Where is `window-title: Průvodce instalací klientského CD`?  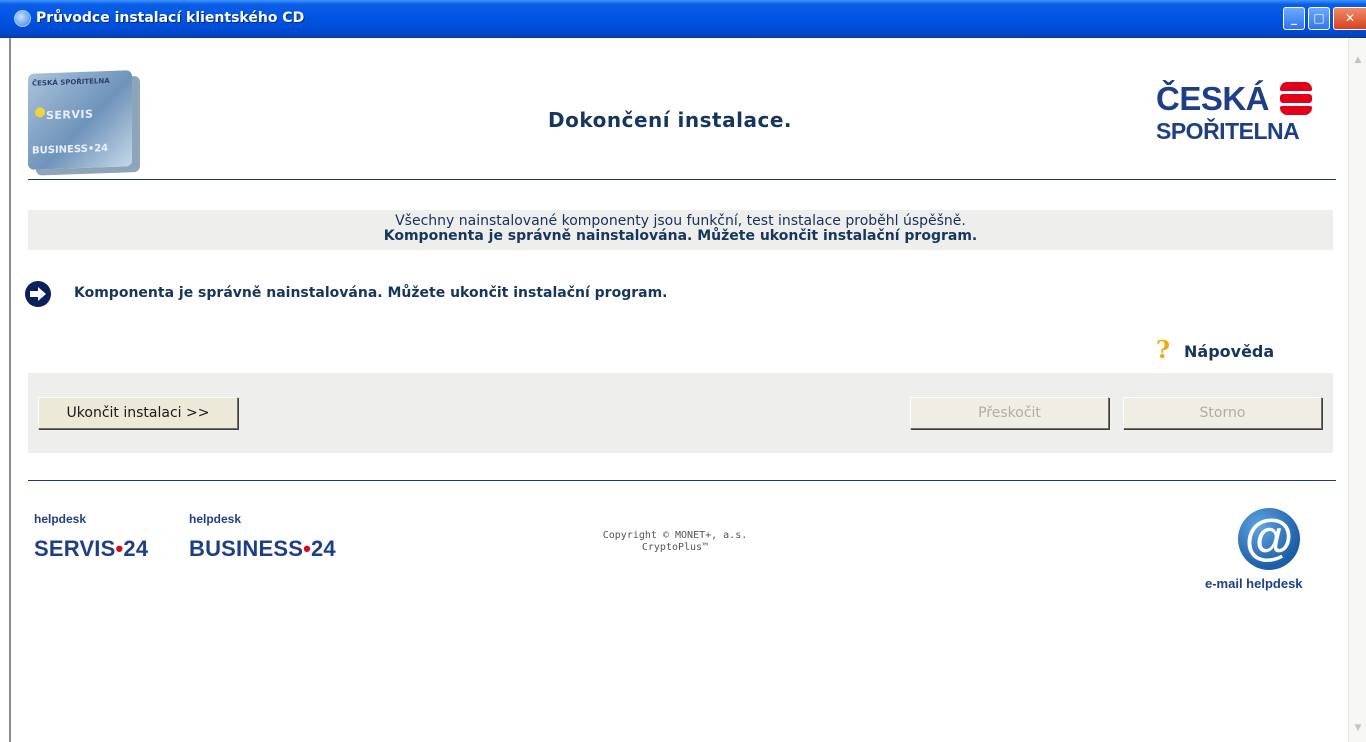
window-title: Průvodce instalací klientského CD is located at coordinates (170, 18).